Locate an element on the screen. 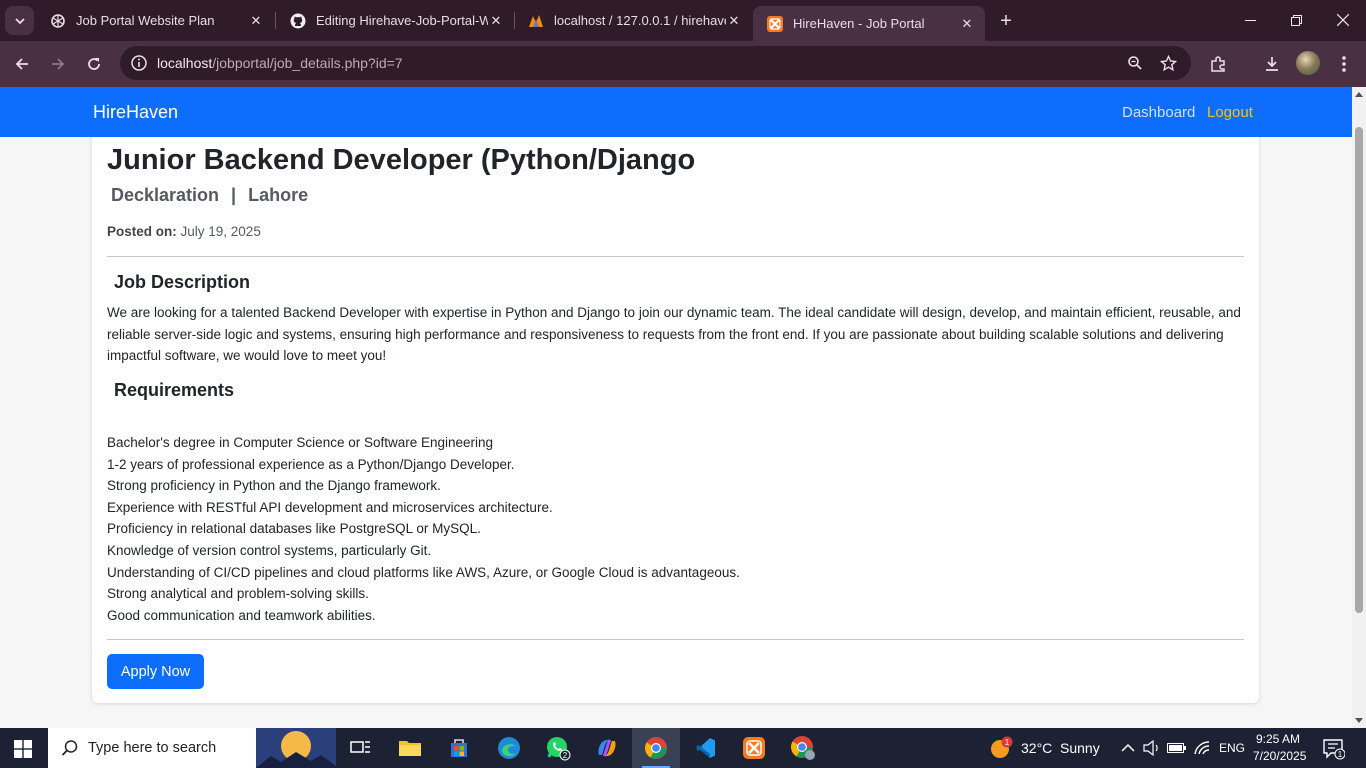 The image size is (1366, 768). temperature: 32°C is located at coordinates (1036, 748).